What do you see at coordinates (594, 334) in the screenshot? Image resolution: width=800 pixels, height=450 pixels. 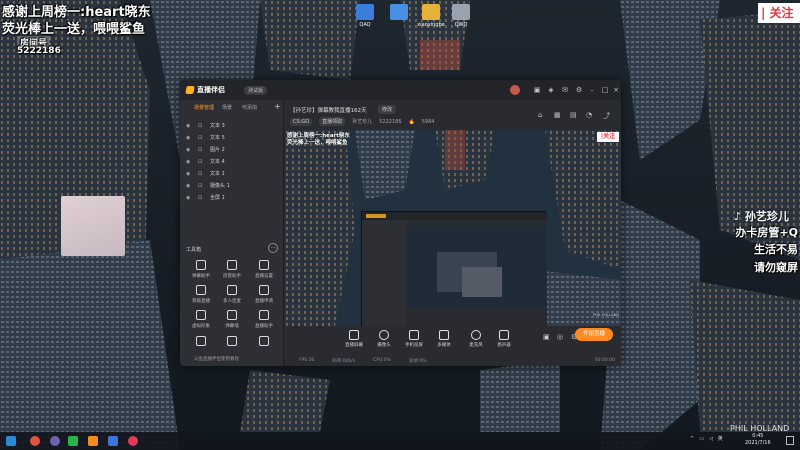 I see `start-live-button: 开始直播` at bounding box center [594, 334].